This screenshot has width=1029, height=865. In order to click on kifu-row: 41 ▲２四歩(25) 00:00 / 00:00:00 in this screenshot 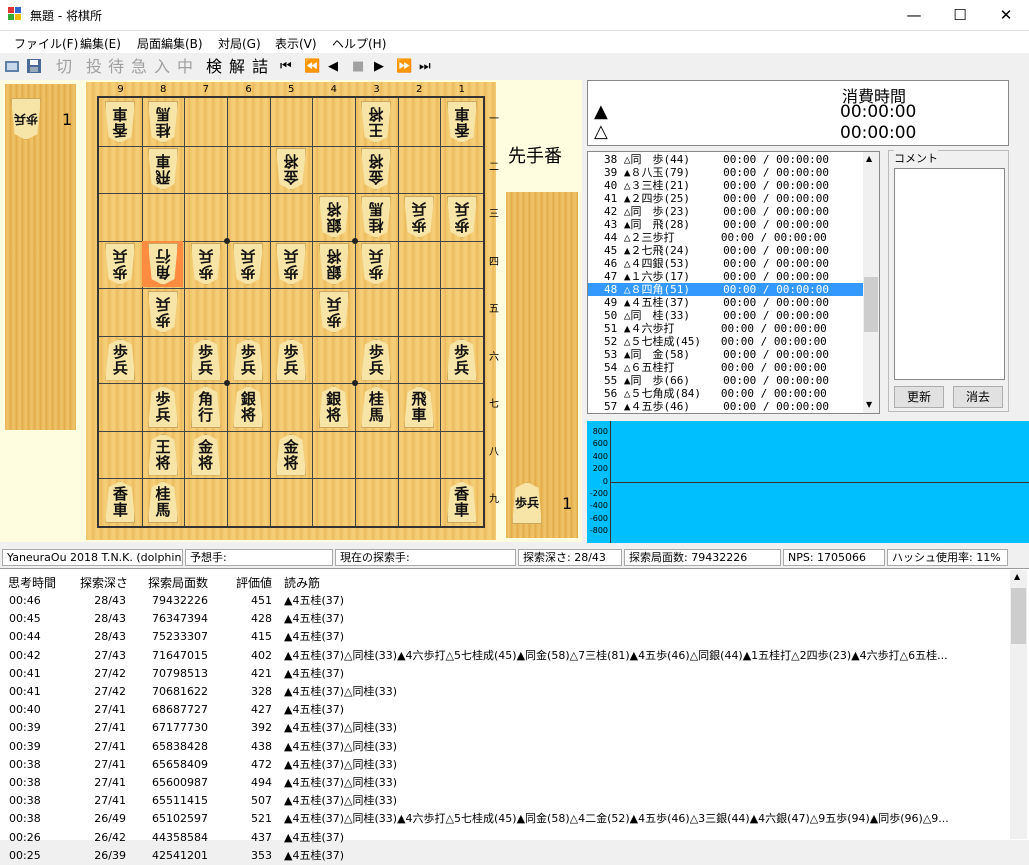, I will do `click(733, 198)`.